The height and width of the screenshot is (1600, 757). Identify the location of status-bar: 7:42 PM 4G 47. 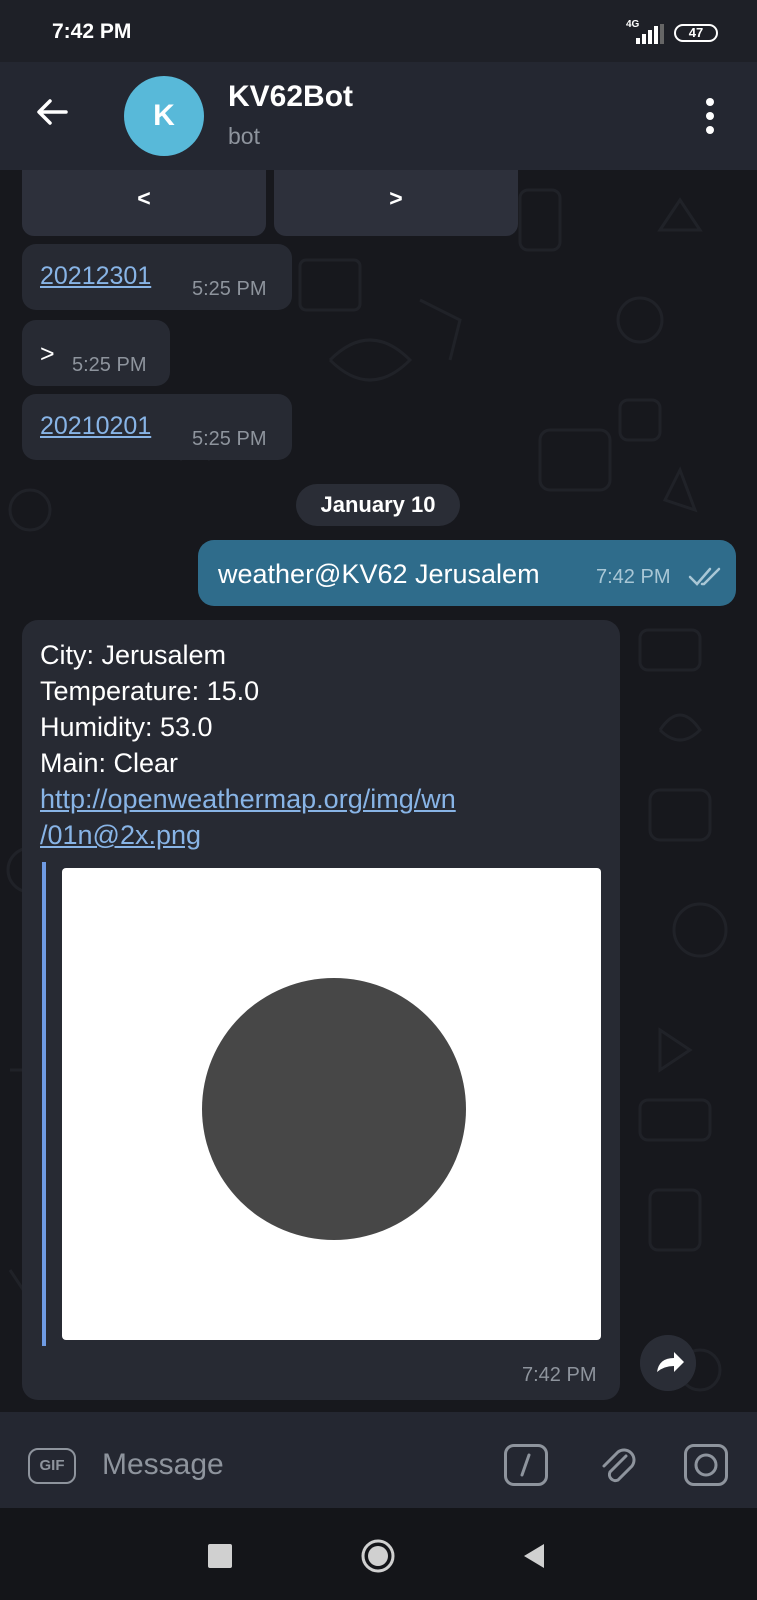
(378, 31).